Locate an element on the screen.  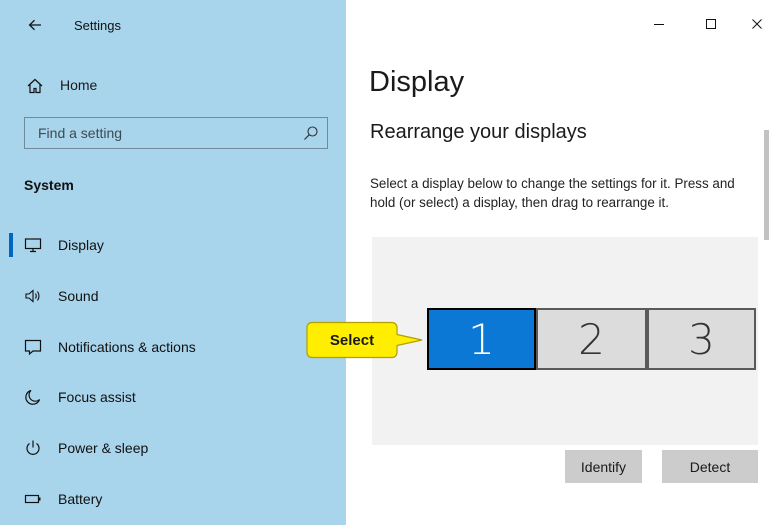
close-icon is located at coordinates (757, 24).